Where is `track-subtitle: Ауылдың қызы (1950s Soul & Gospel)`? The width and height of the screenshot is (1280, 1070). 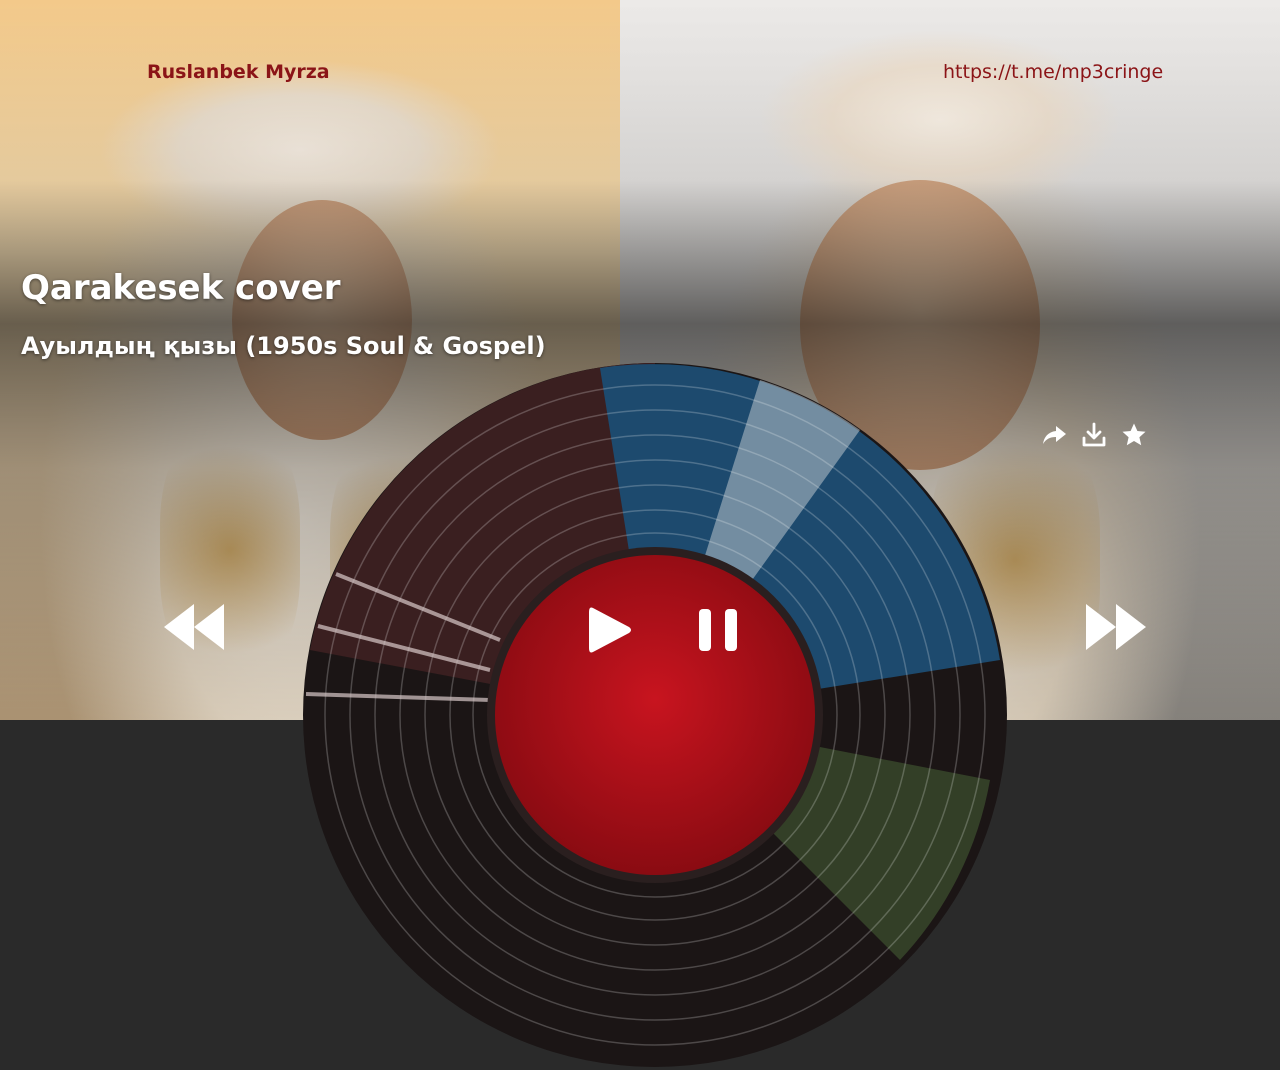
track-subtitle: Ауылдың қызы (1950s Soul & Gospel) is located at coordinates (283, 346).